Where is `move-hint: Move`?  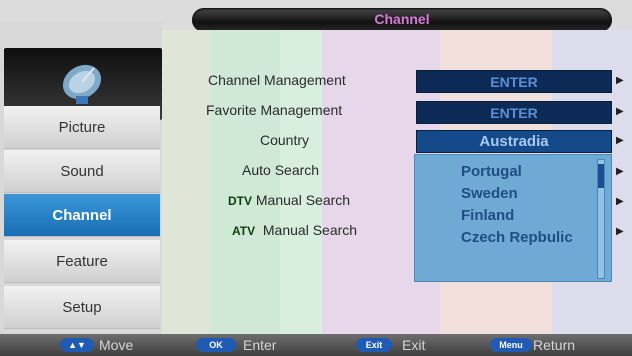 move-hint: Move is located at coordinates (116, 345).